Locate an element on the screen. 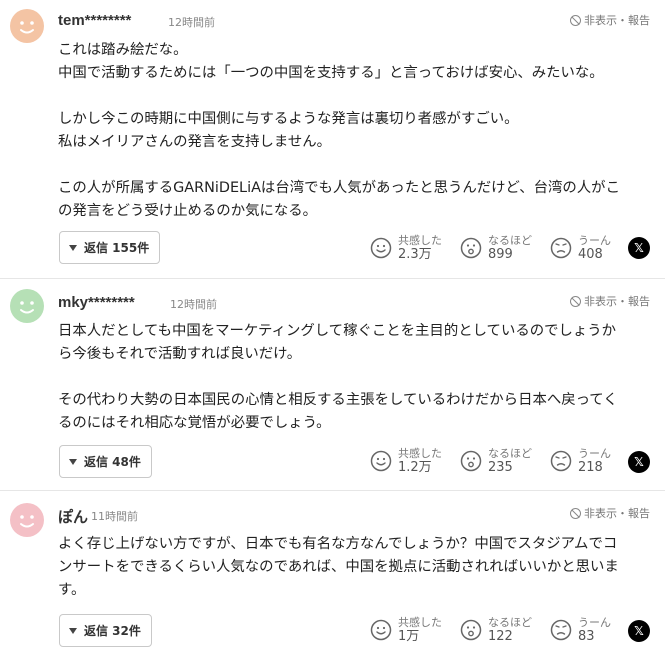 This screenshot has width=665, height=655. hmm-count: 83 is located at coordinates (586, 636).